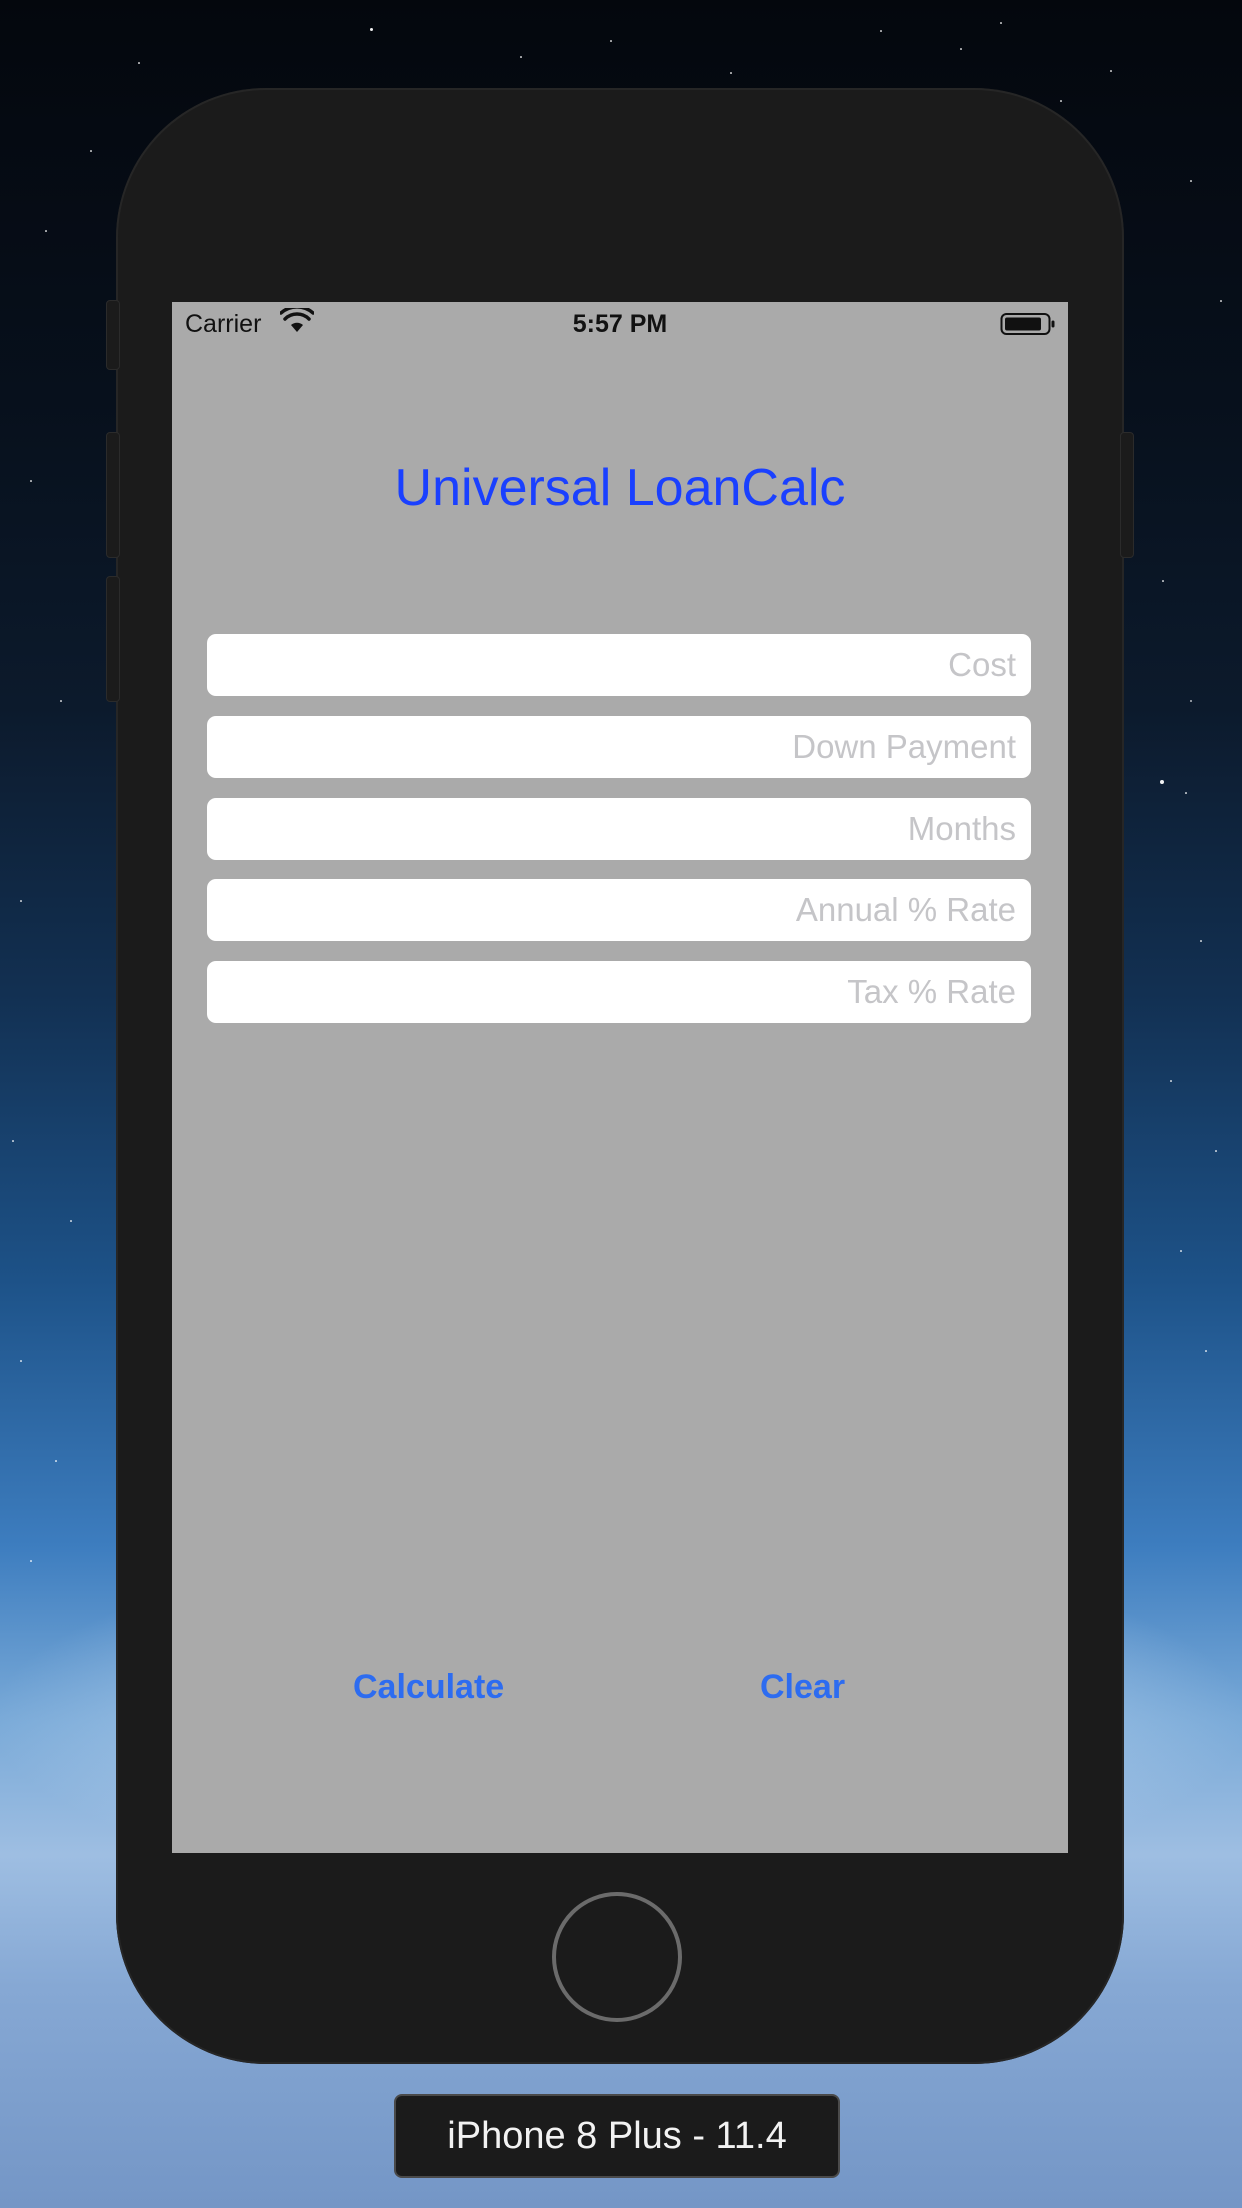 This screenshot has height=2208, width=1242. Describe the element at coordinates (1127, 495) in the screenshot. I see `power-button` at that location.